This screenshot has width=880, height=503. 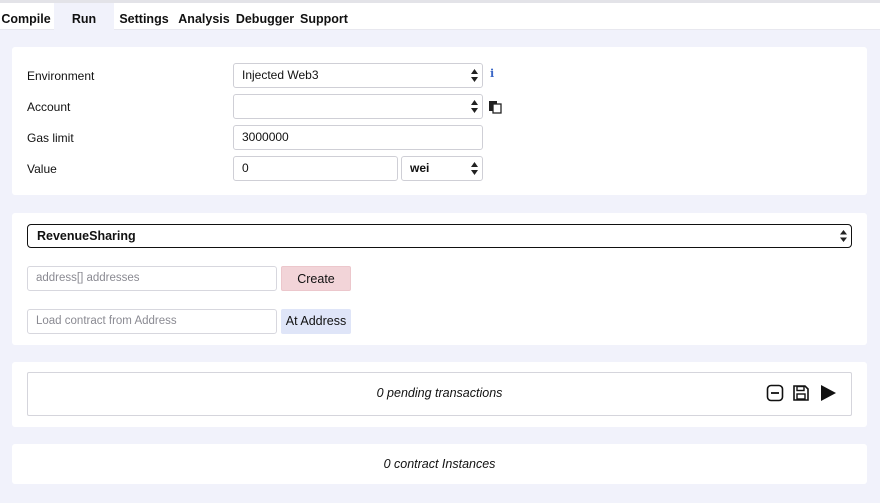 What do you see at coordinates (144, 16) in the screenshot?
I see `tab-settings: Settings` at bounding box center [144, 16].